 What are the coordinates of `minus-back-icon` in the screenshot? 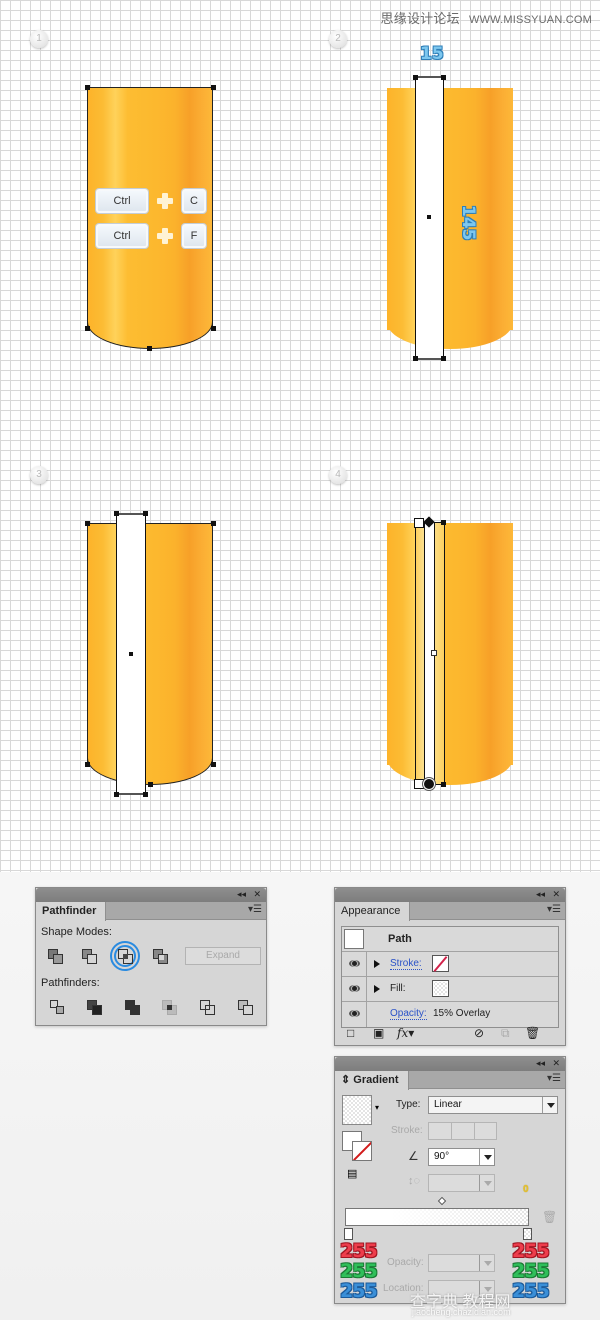 It's located at (246, 1008).